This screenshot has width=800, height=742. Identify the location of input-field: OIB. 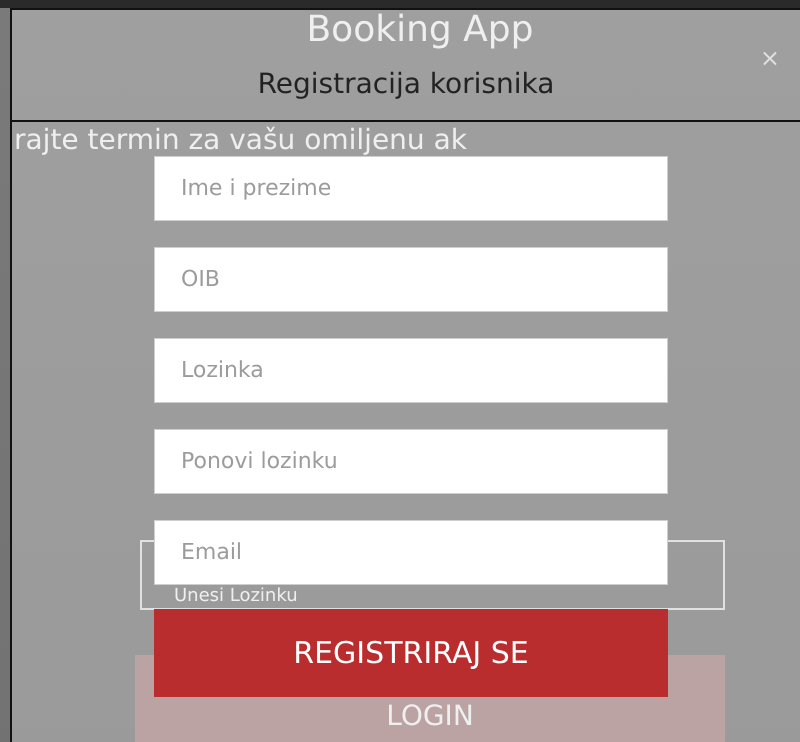
(411, 279).